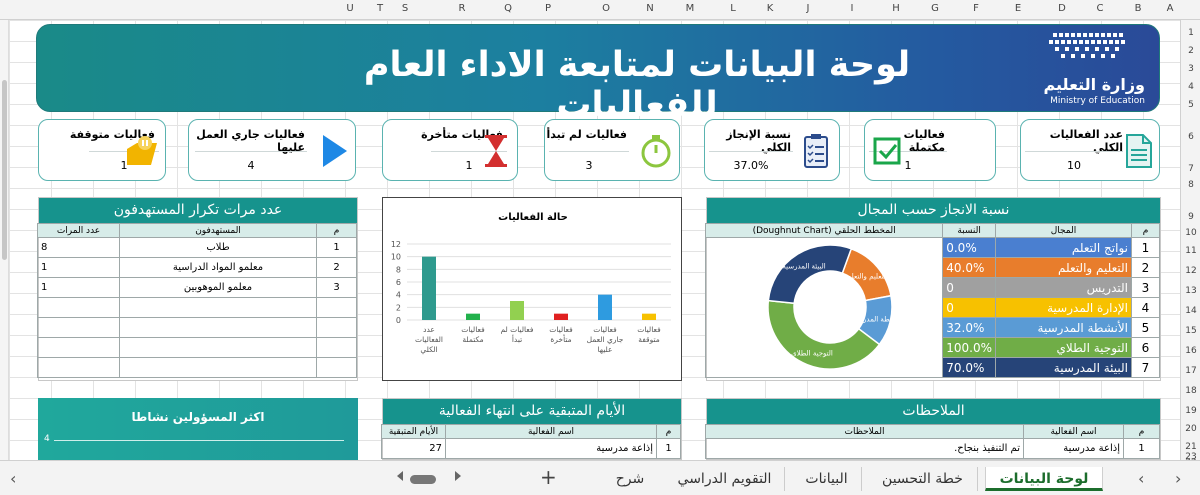 The width and height of the screenshot is (1200, 495). Describe the element at coordinates (1063, 247) in the screenshot. I see `cell-field: نواتج التعلم` at that location.